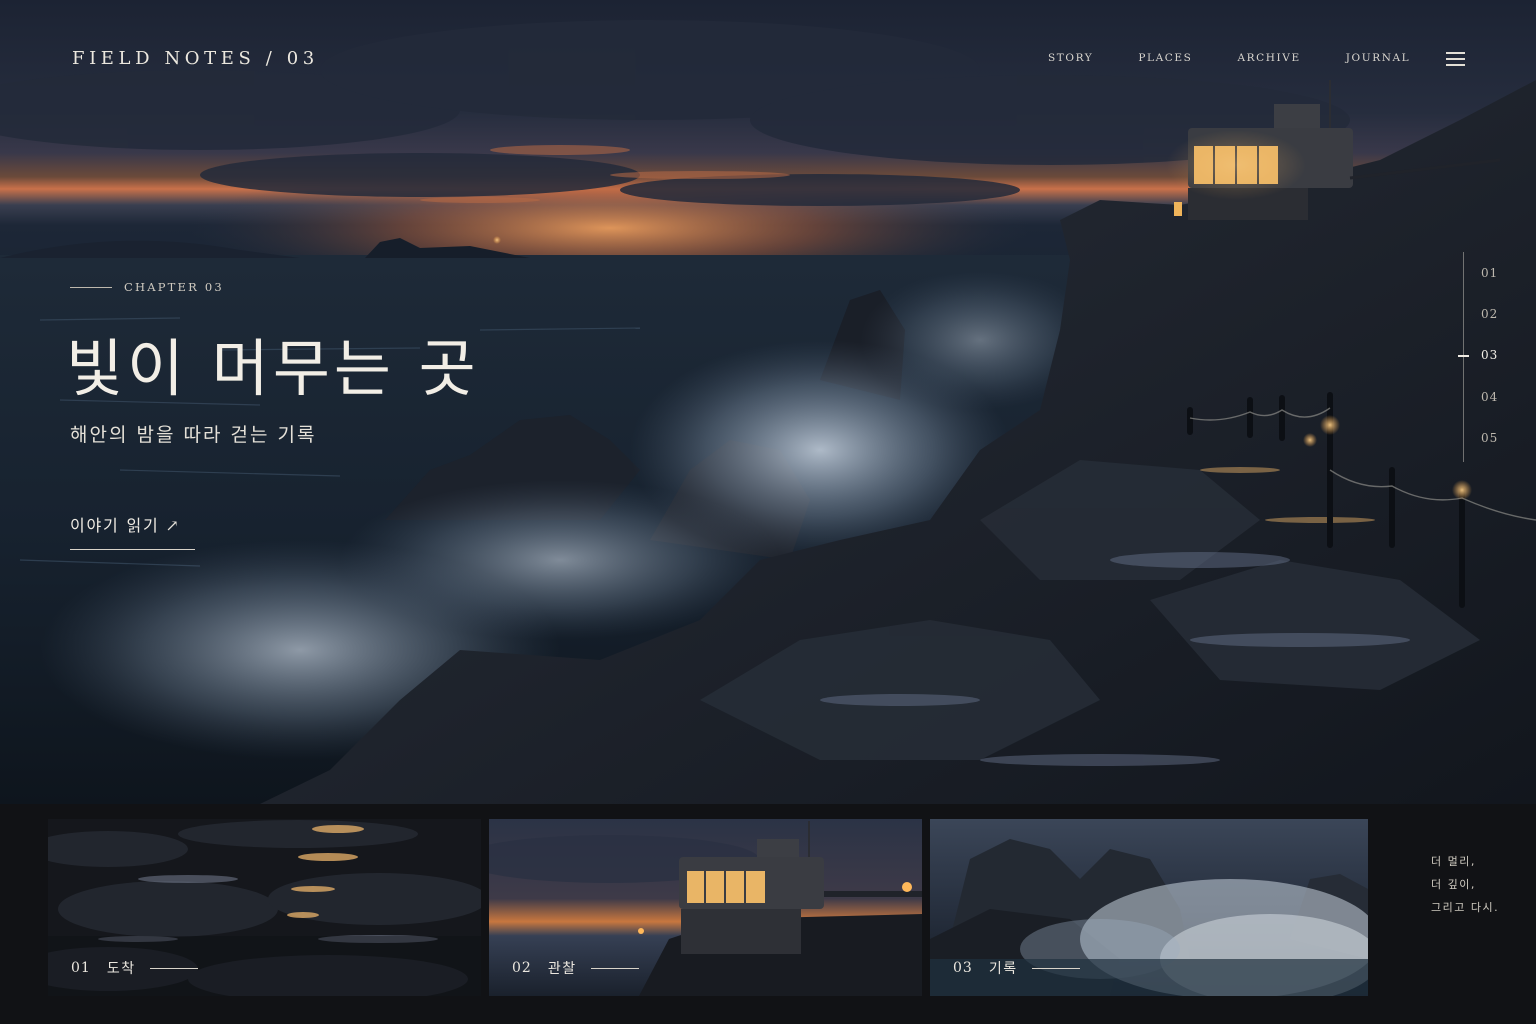  What do you see at coordinates (273, 368) in the screenshot?
I see `page-title: 빛이 머무는 곳` at bounding box center [273, 368].